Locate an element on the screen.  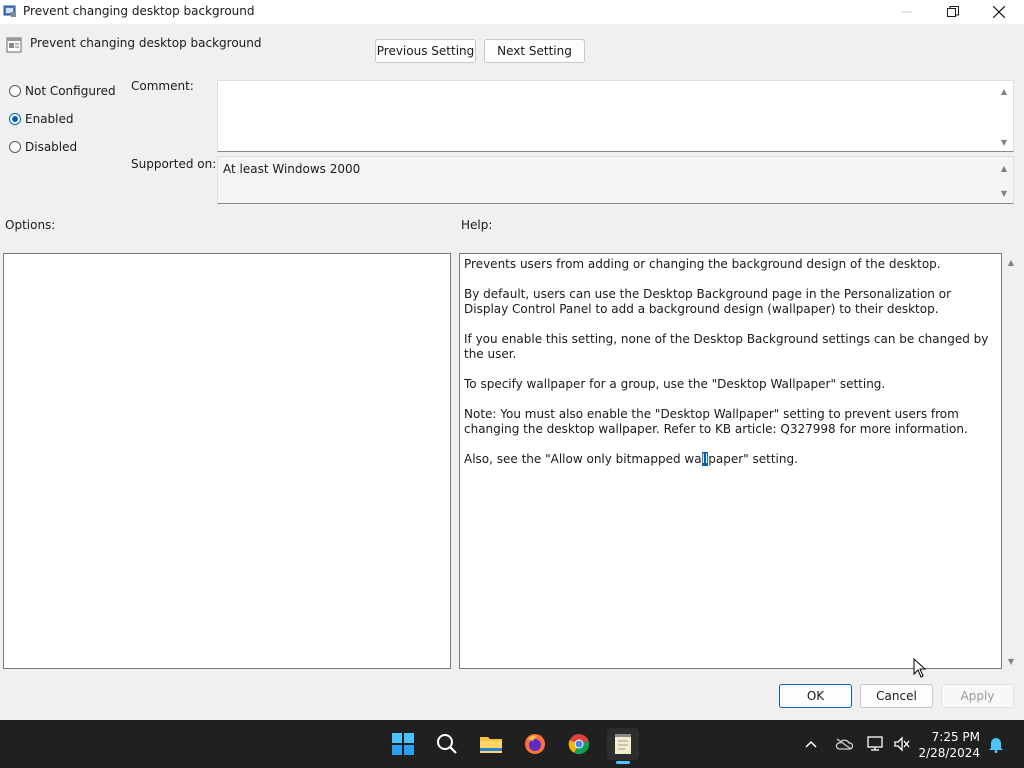
help-label: Help: is located at coordinates (477, 225).